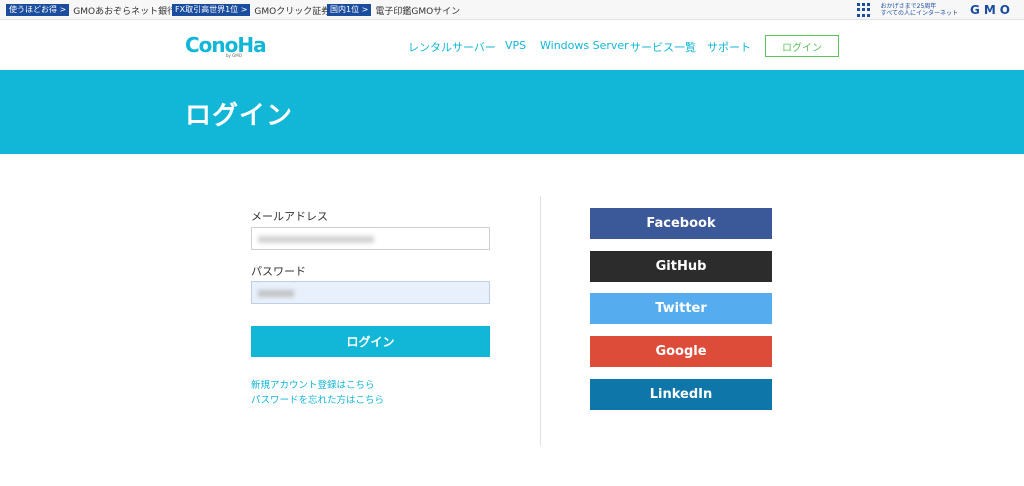  What do you see at coordinates (349, 10) in the screenshot?
I see `gmo-sign-tag: 国内1位 >` at bounding box center [349, 10].